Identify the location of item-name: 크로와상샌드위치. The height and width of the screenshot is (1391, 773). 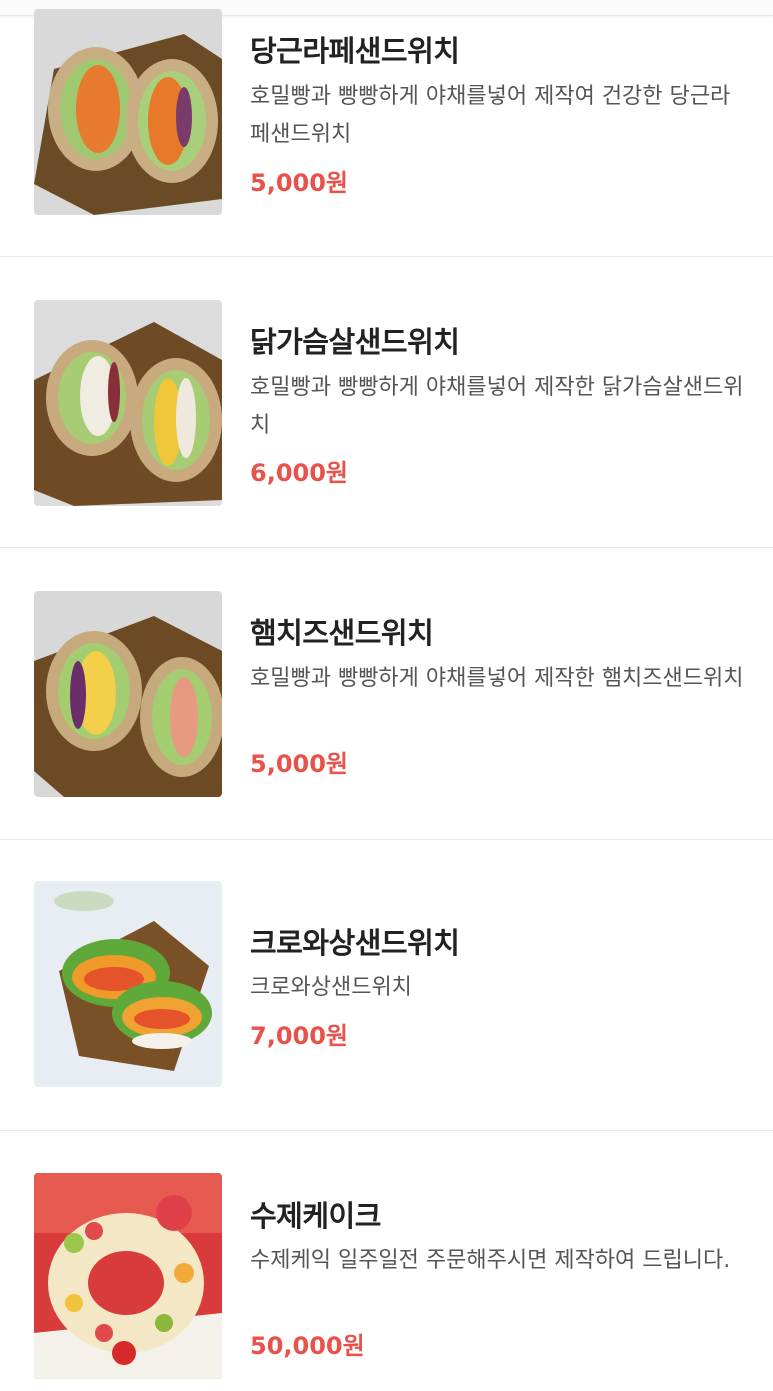
(355, 943).